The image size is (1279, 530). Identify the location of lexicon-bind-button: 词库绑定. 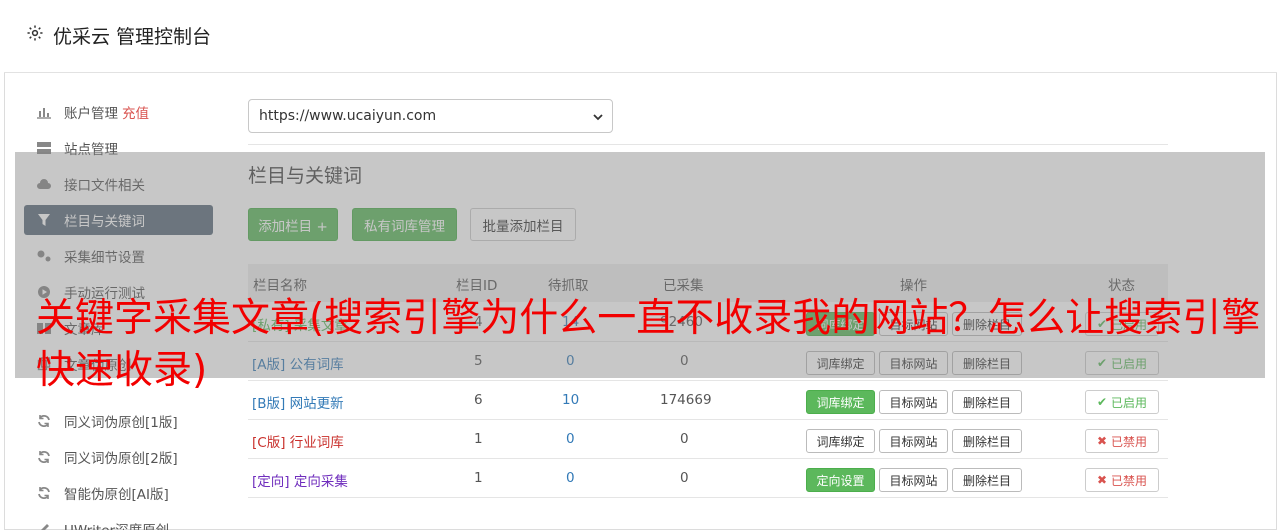
(840, 441).